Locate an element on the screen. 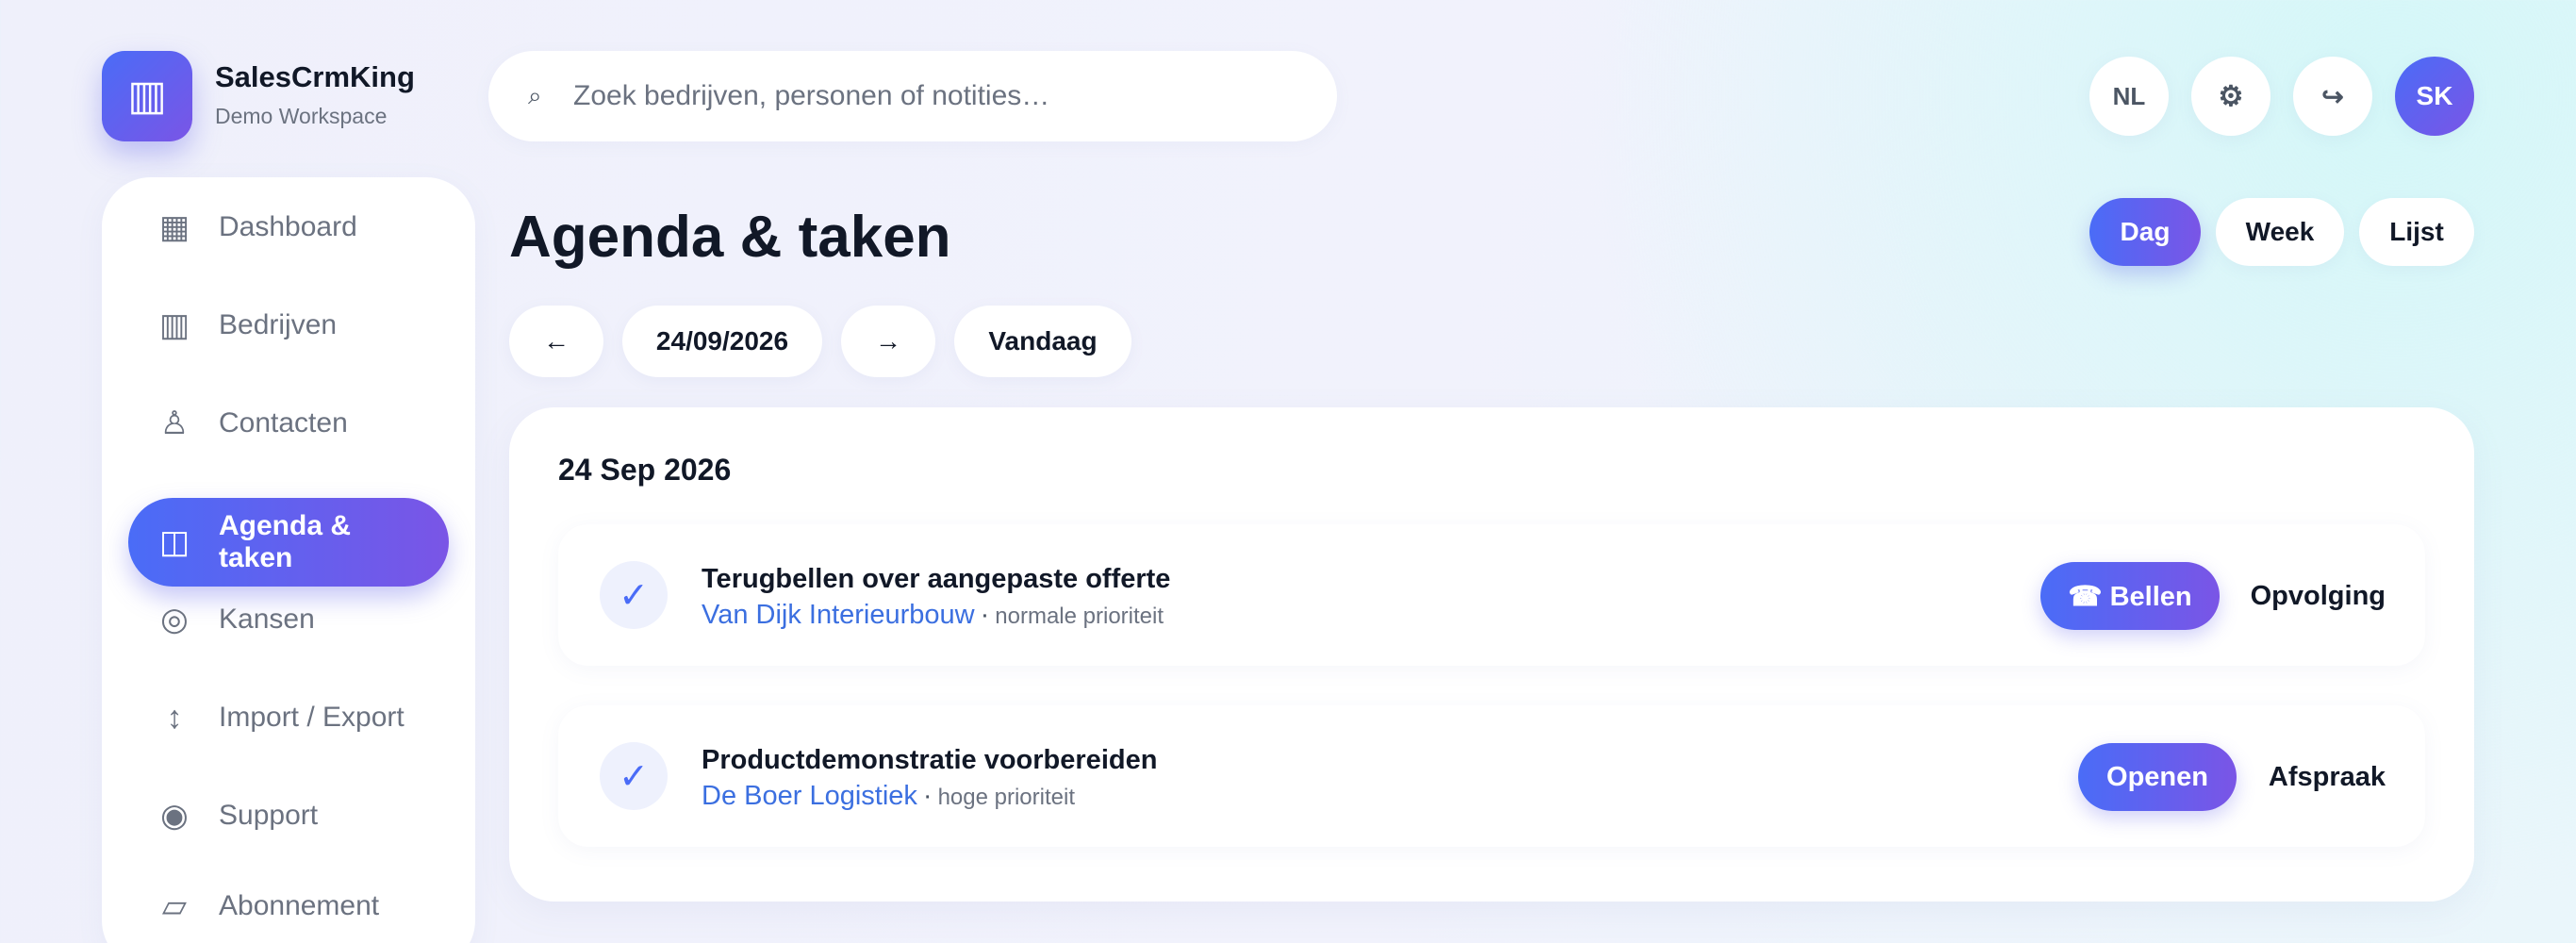 The height and width of the screenshot is (943, 2576). sidebar-item-contacten: ♙ Contacten is located at coordinates (288, 423).